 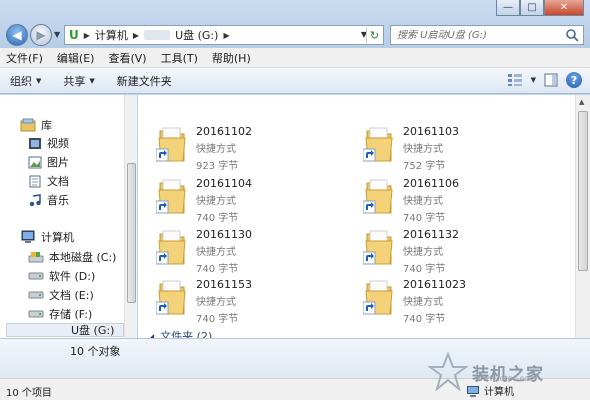 What do you see at coordinates (224, 284) in the screenshot?
I see `file-name: 20161153` at bounding box center [224, 284].